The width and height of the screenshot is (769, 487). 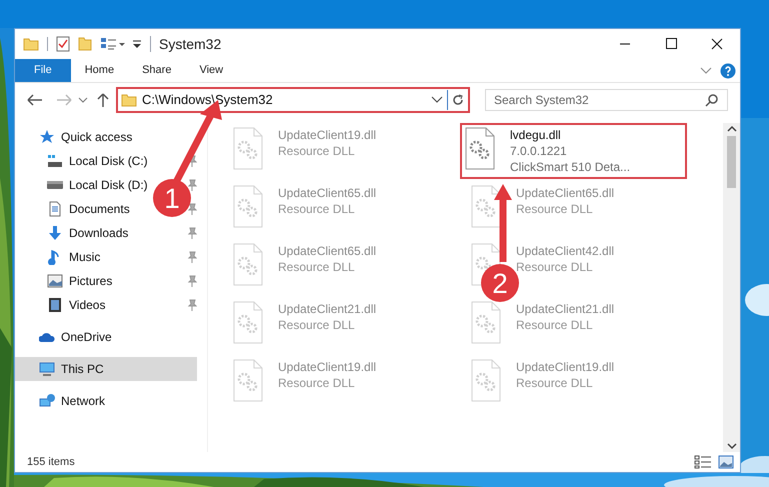 I want to click on download-arrow-icon, so click(x=55, y=233).